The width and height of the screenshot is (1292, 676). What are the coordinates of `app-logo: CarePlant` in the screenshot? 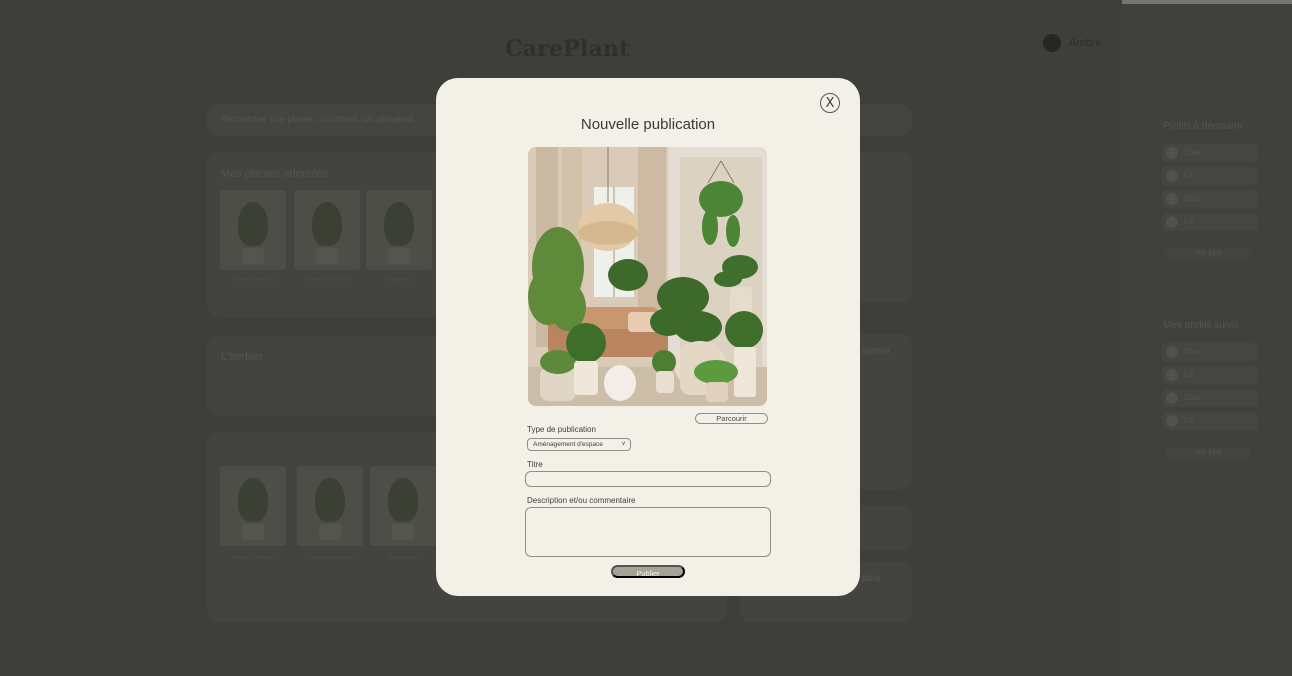 It's located at (567, 49).